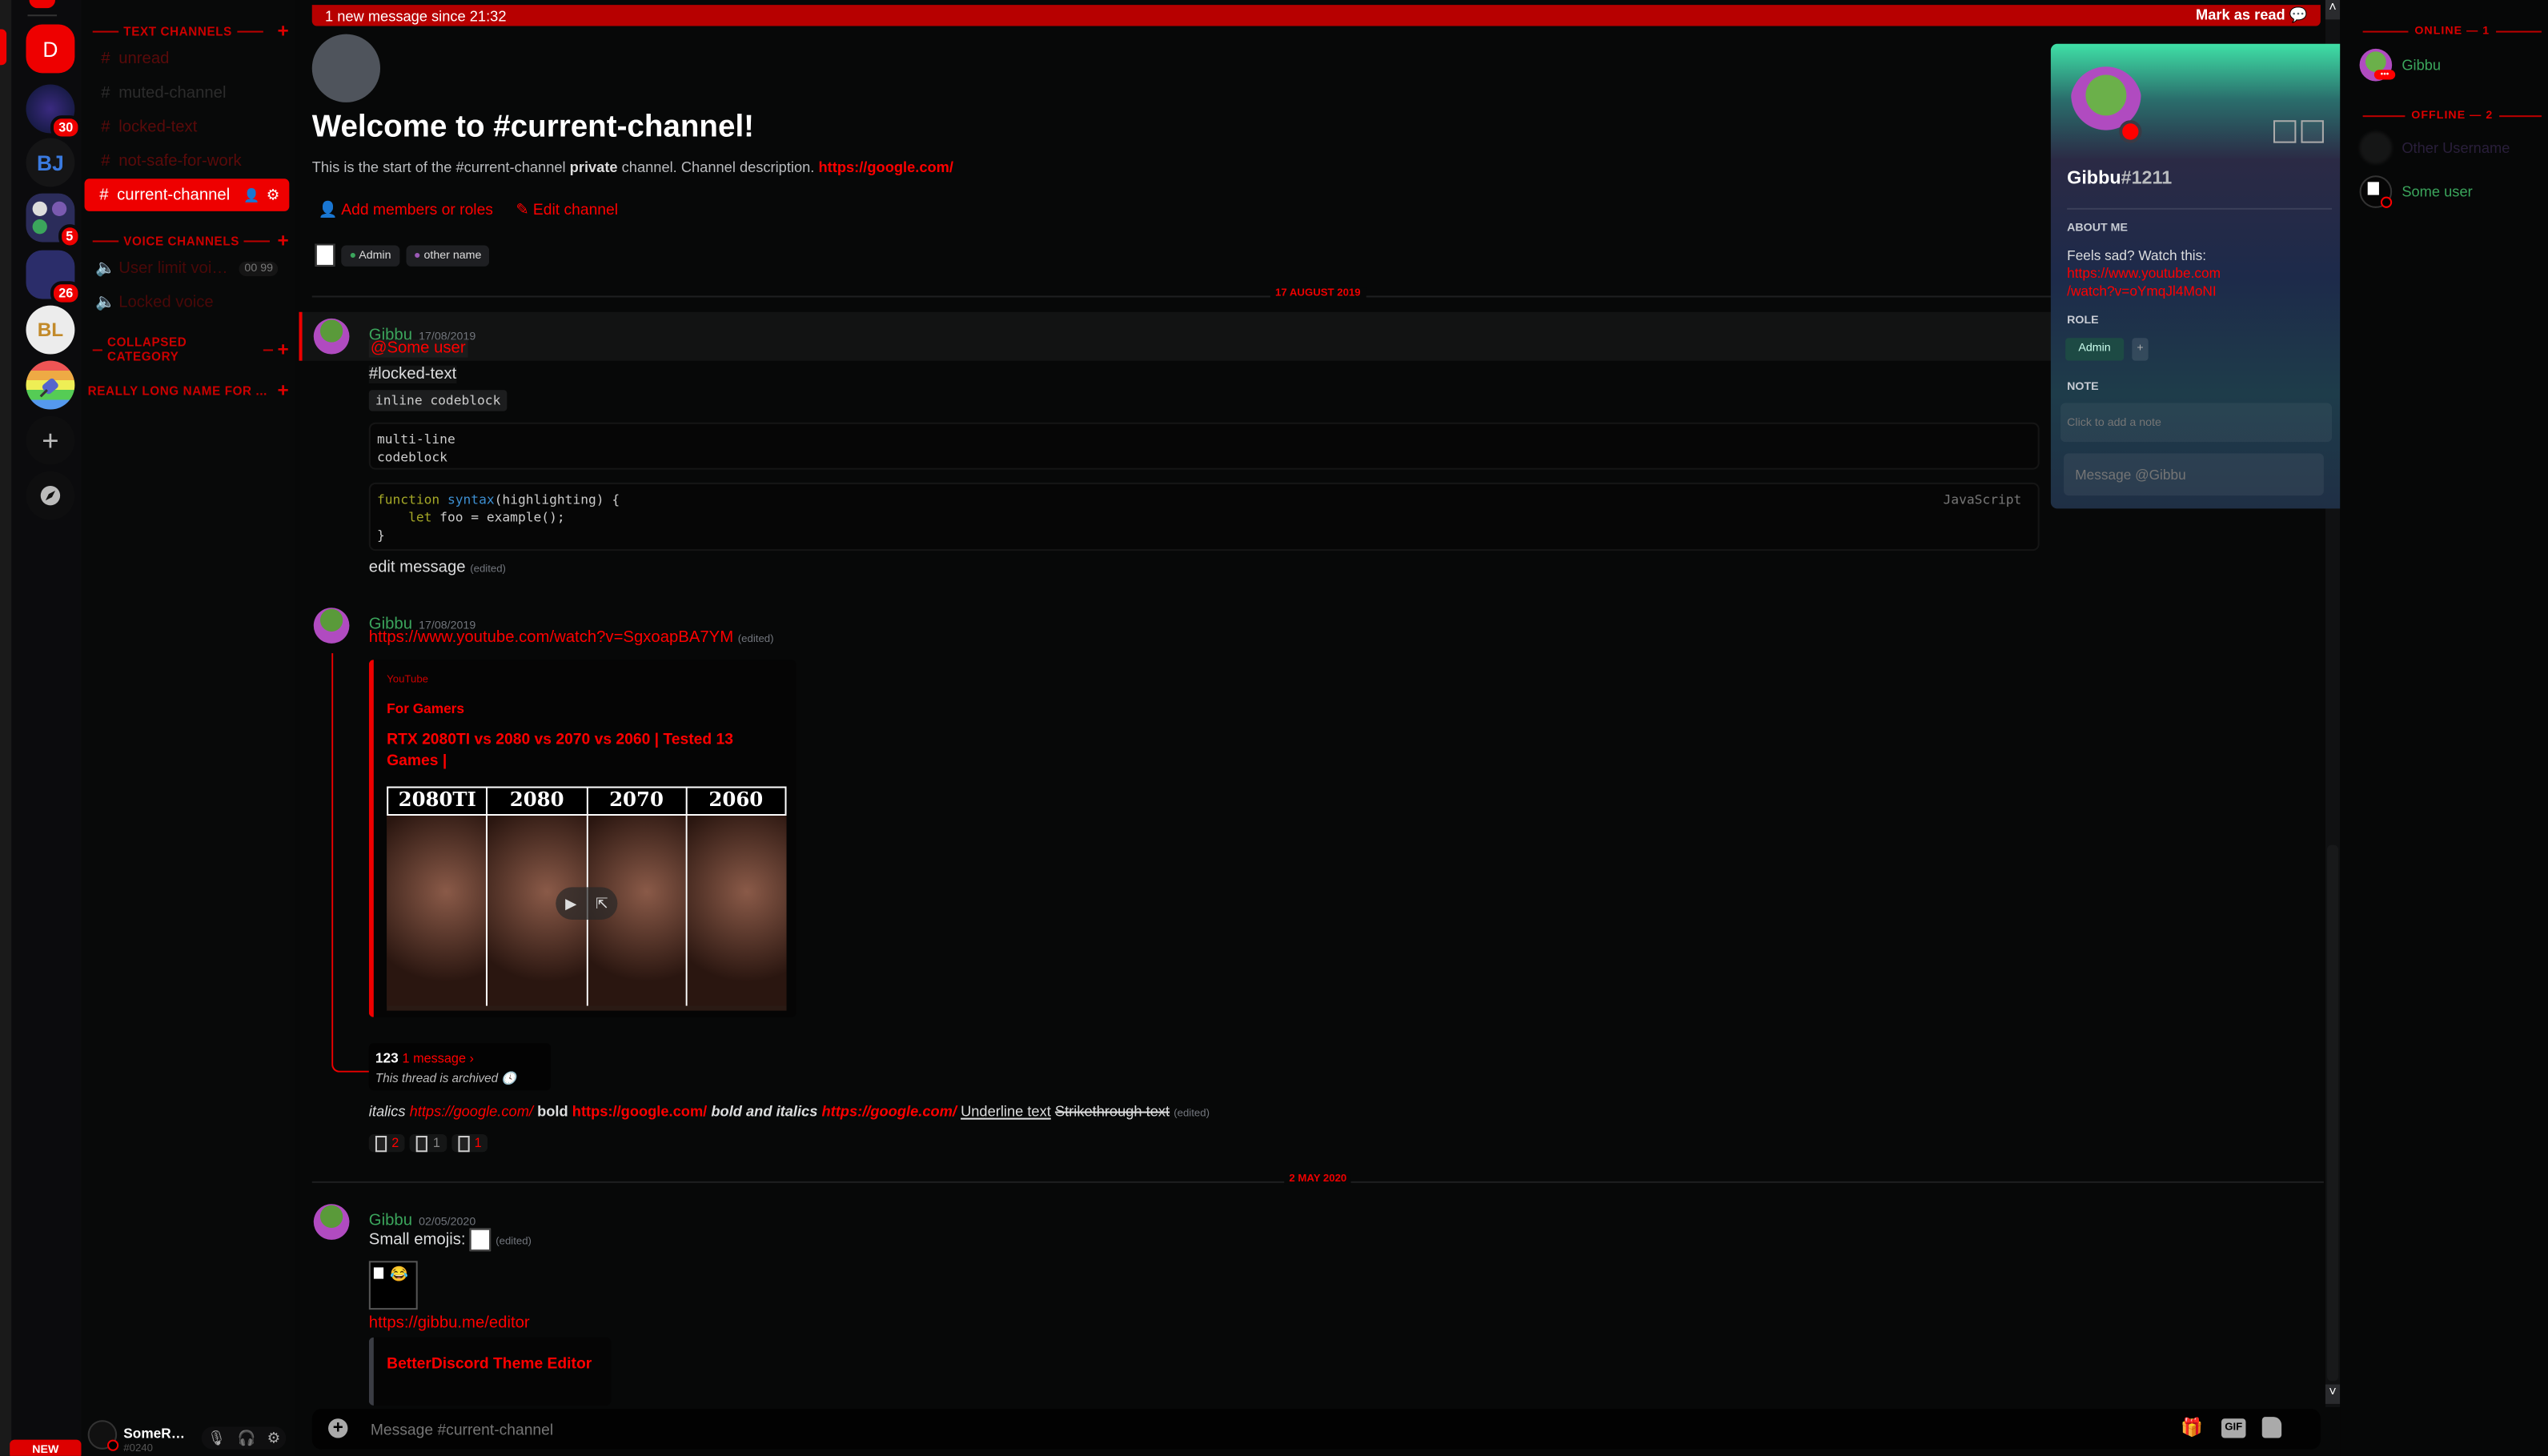 The height and width of the screenshot is (1456, 2548). Describe the element at coordinates (50, 495) in the screenshot. I see `explore-button` at that location.